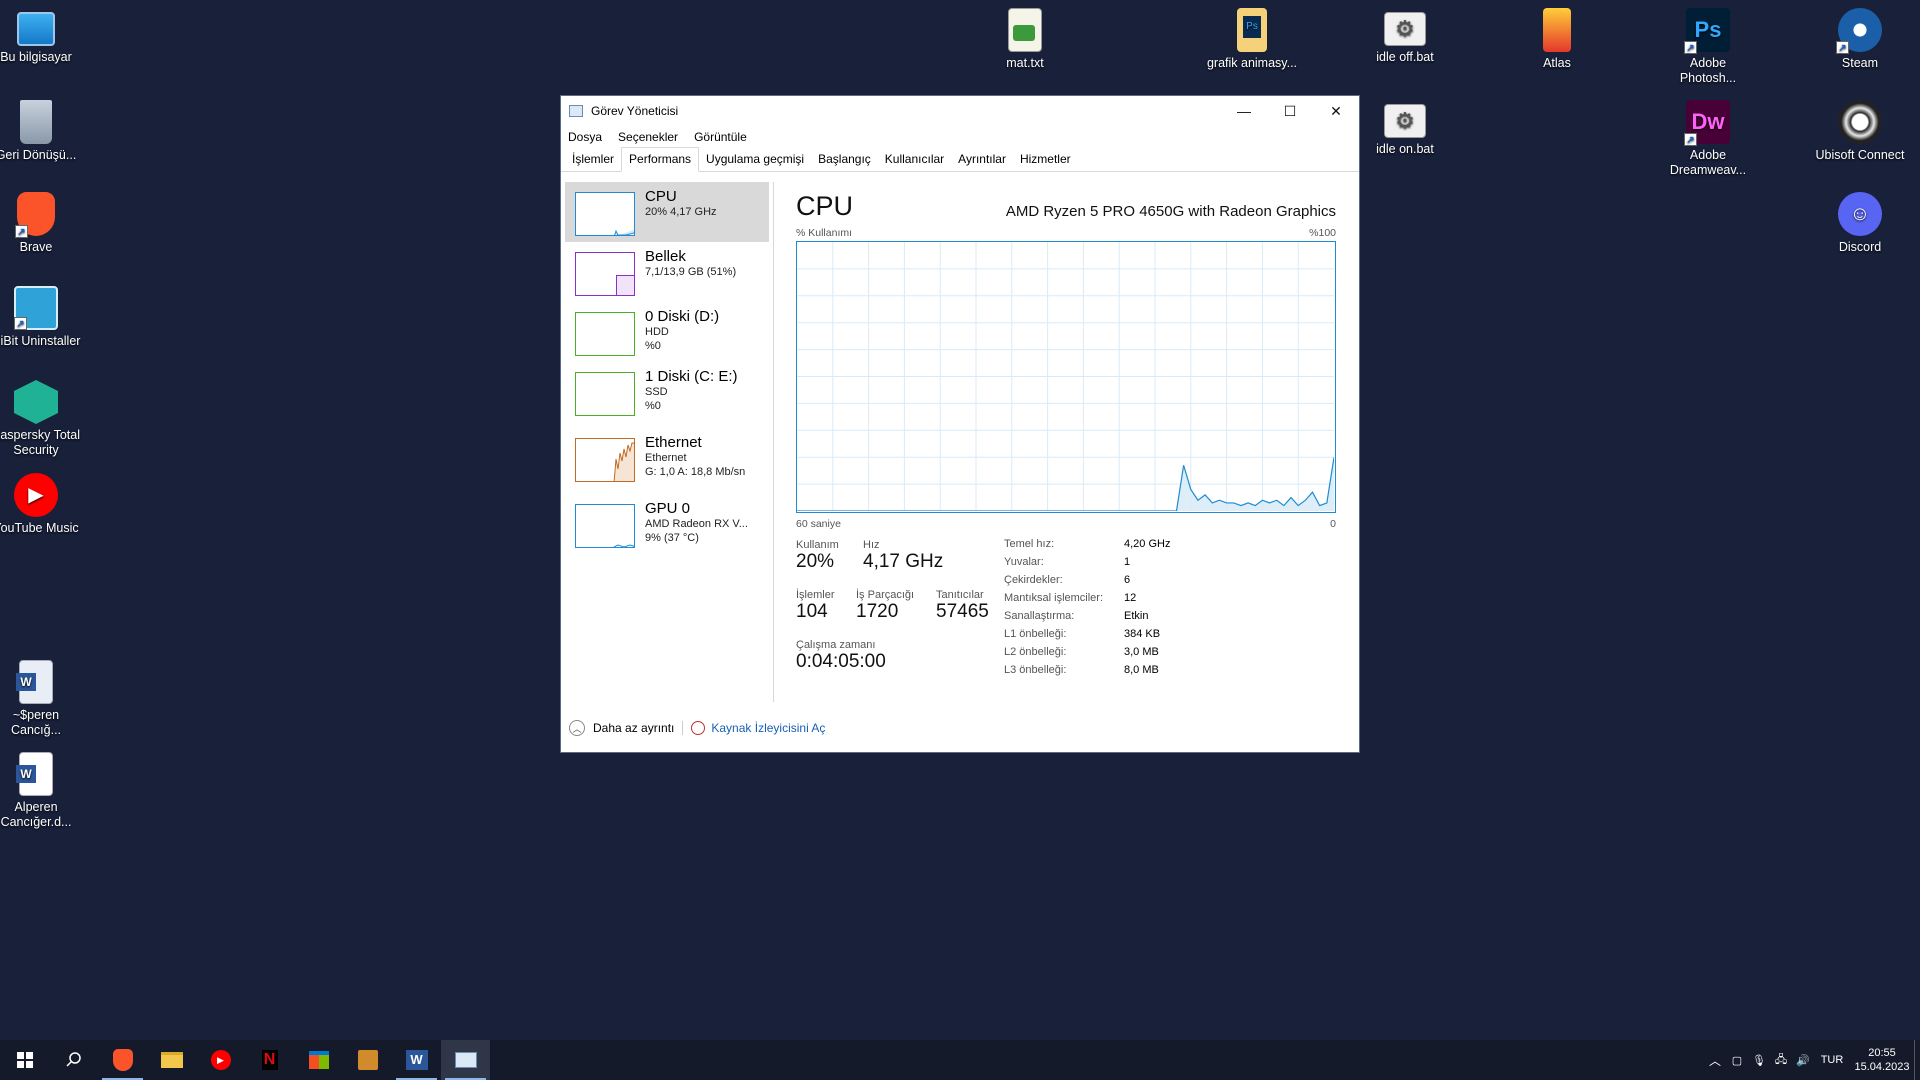 The height and width of the screenshot is (1080, 1920). What do you see at coordinates (1322, 233) in the screenshot?
I see `usage-max-label: %100` at bounding box center [1322, 233].